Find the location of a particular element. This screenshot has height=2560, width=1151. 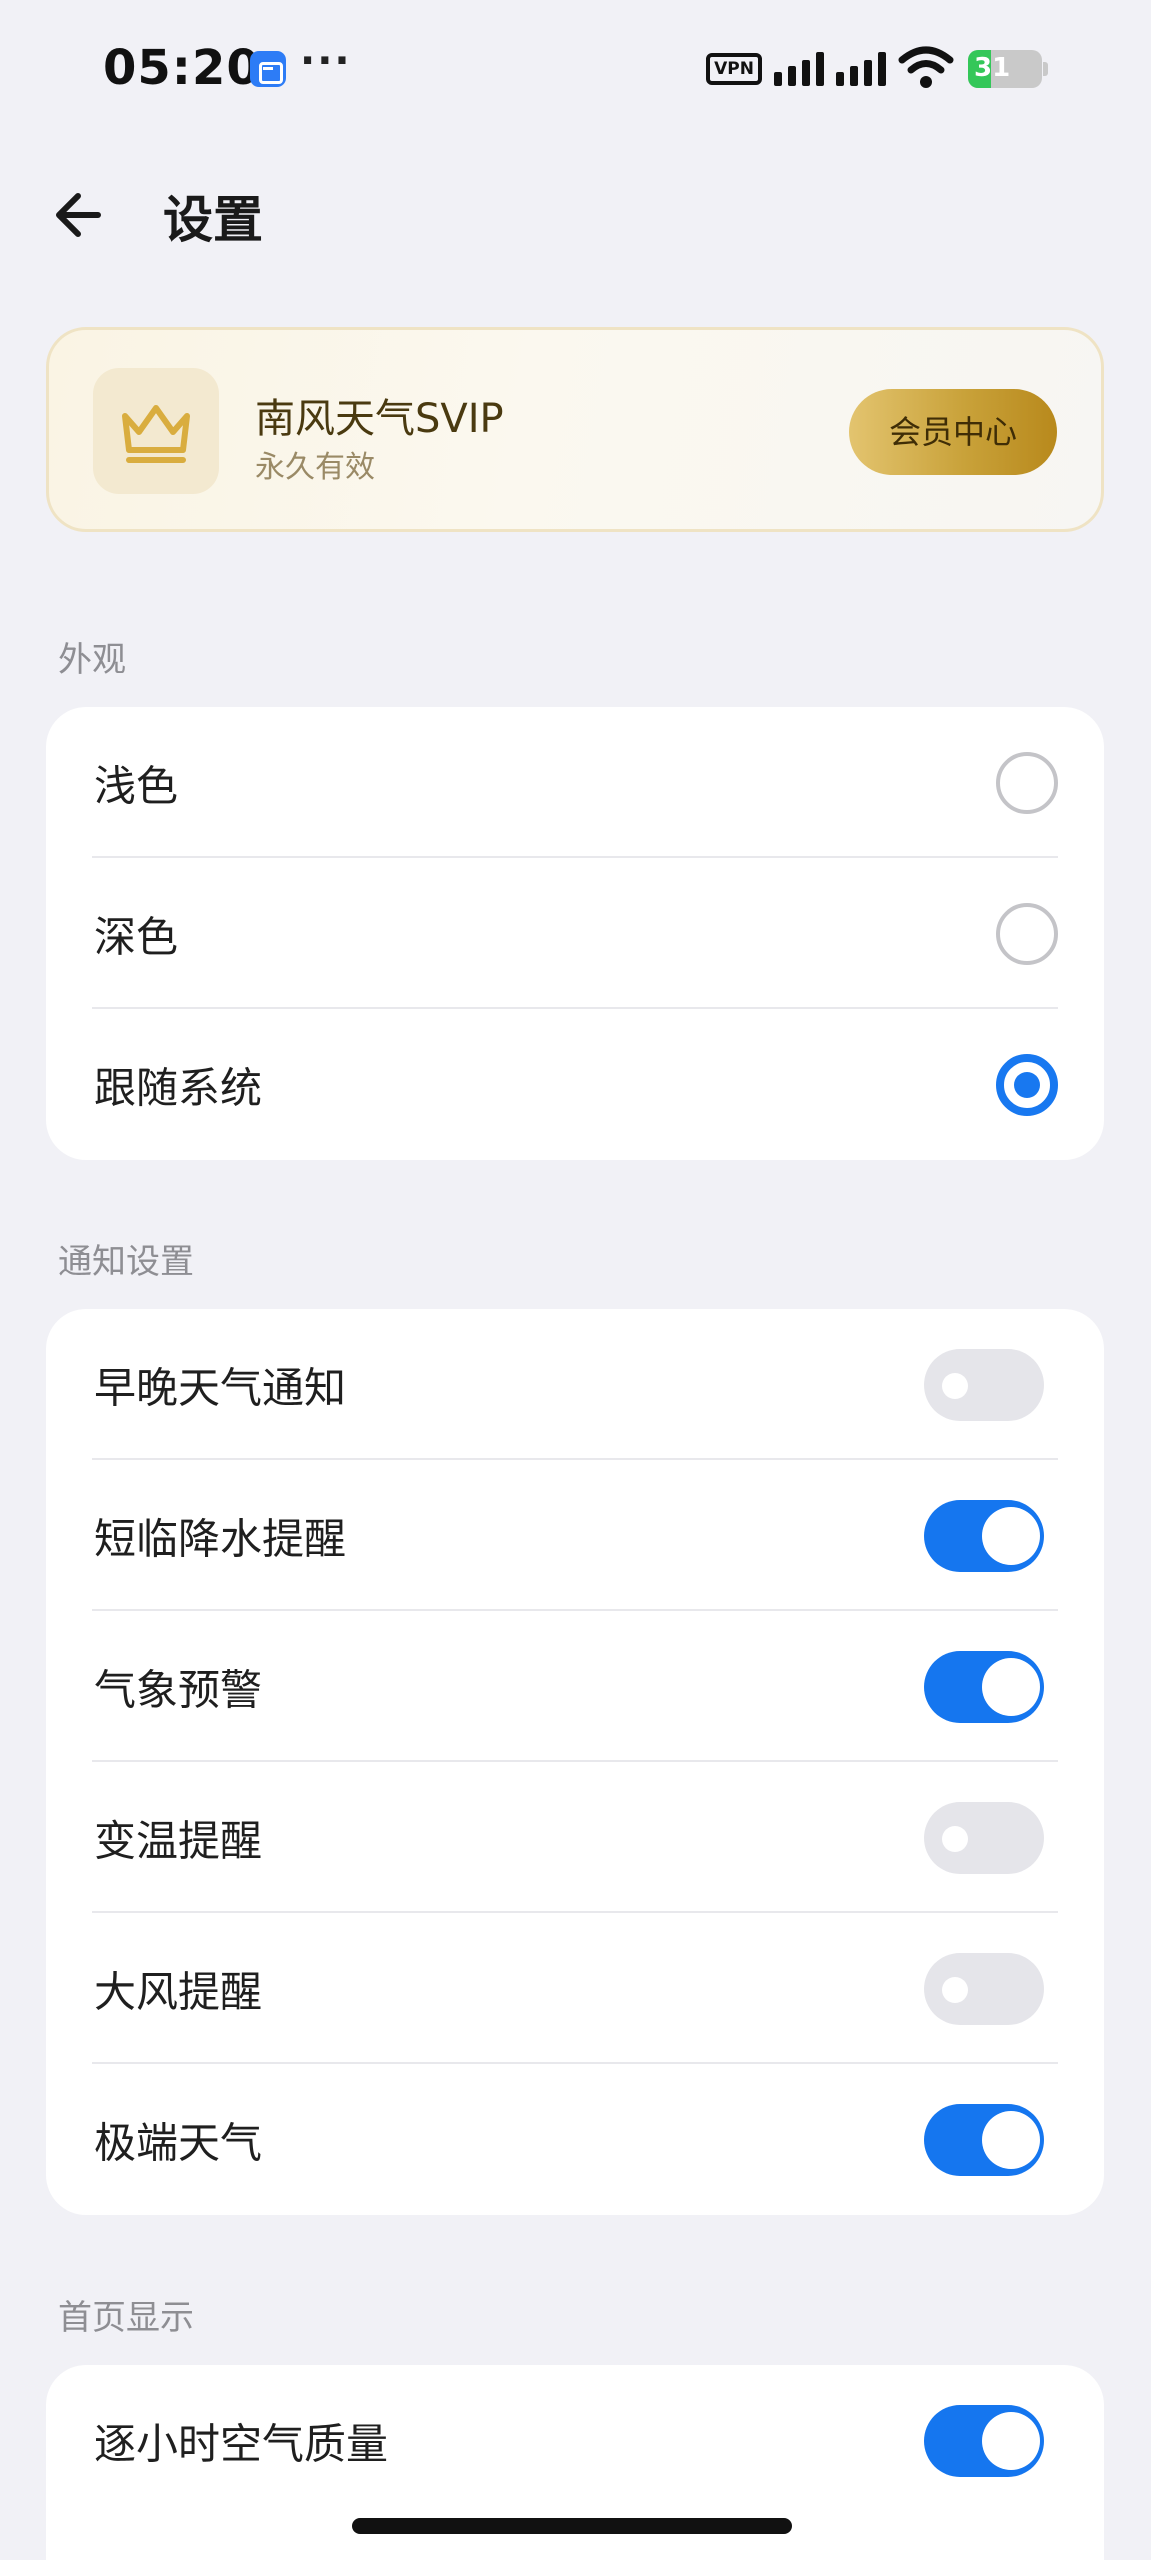

battery-level: 31 is located at coordinates (992, 68).